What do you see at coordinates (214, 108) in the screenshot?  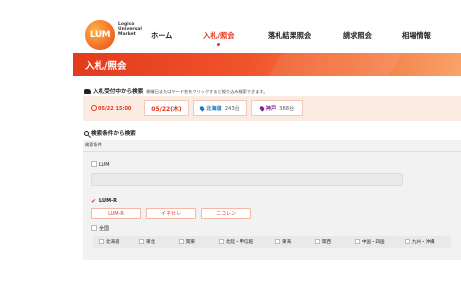 I see `location-name: 北海道` at bounding box center [214, 108].